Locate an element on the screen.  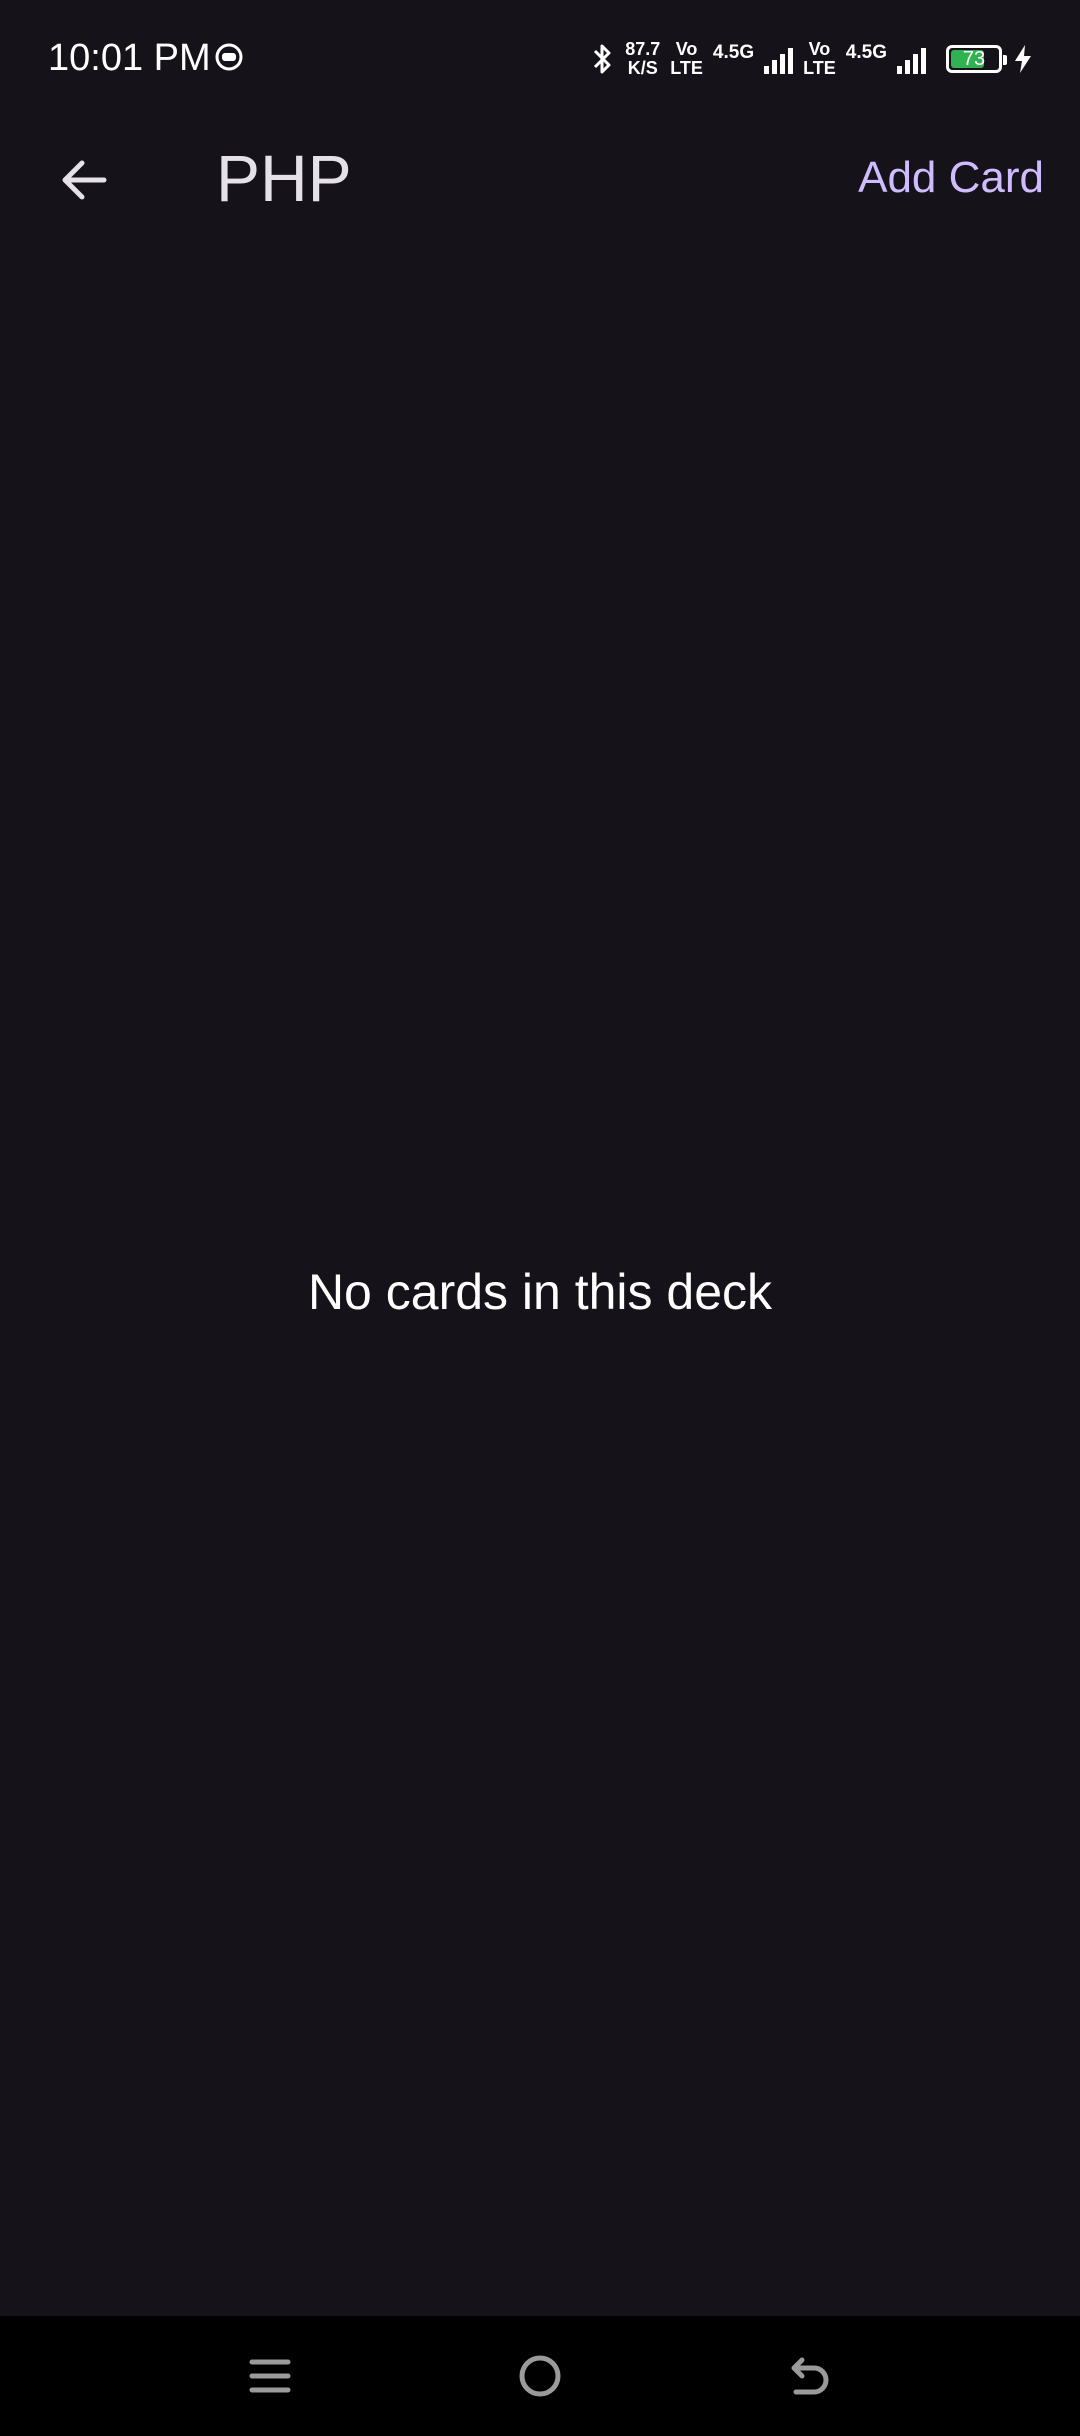
battery-level: 73 is located at coordinates (974, 59).